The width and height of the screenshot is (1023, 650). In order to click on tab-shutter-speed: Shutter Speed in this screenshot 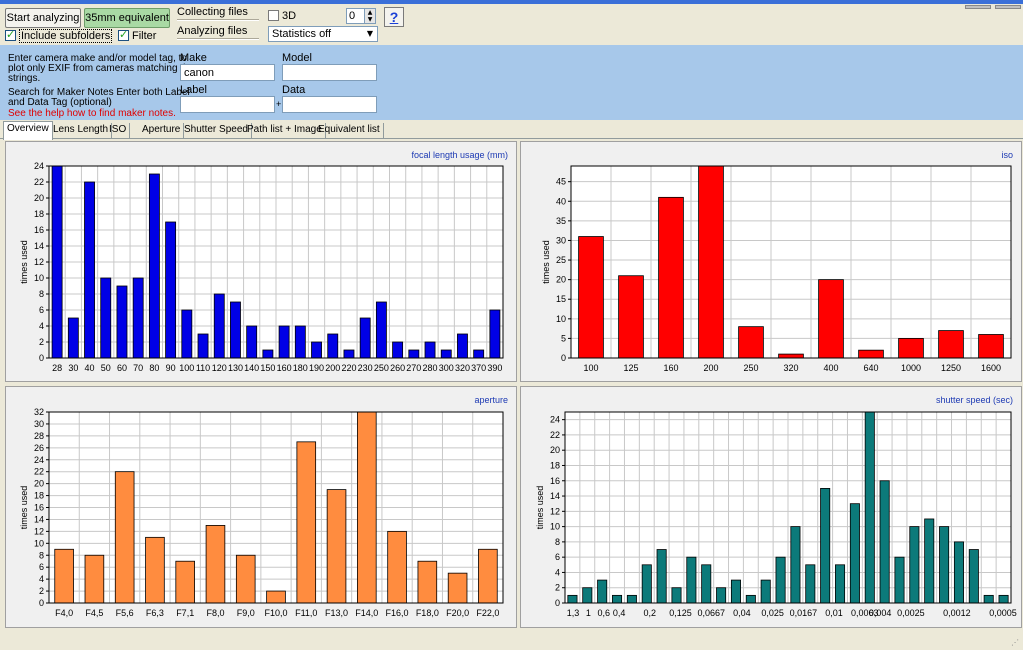, I will do `click(216, 131)`.